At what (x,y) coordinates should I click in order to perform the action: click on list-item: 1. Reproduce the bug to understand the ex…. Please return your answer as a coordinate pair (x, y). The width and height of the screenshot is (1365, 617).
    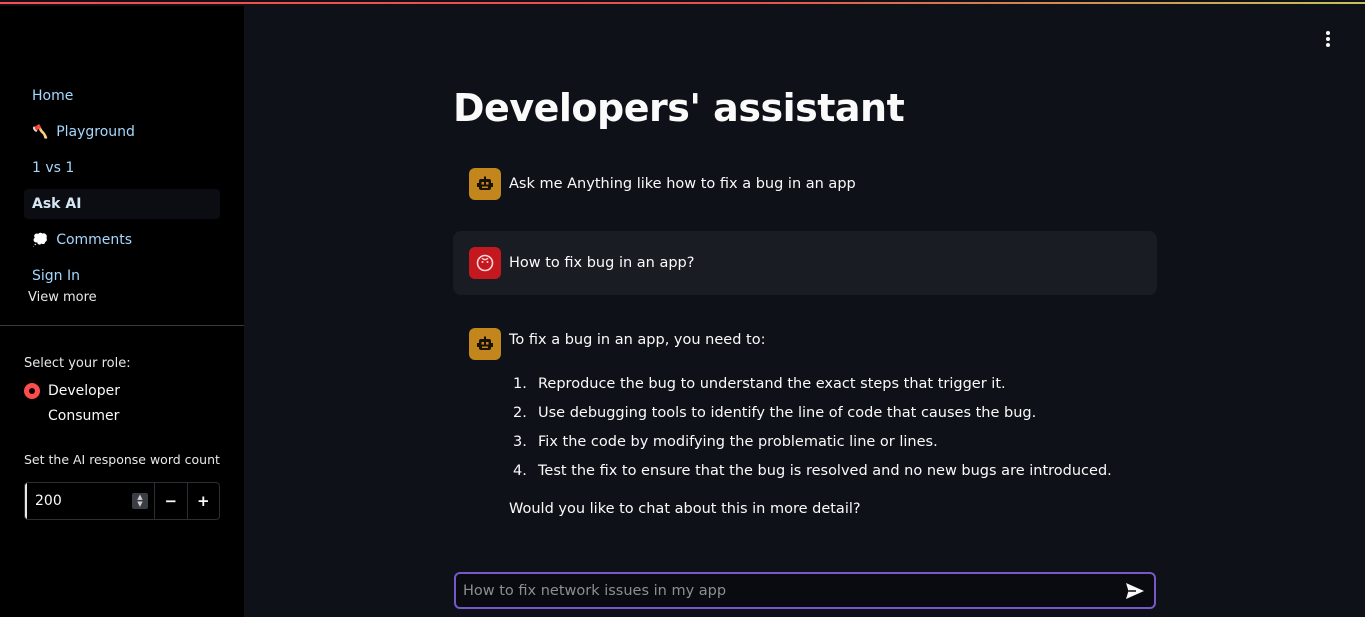
    Looking at the image, I should click on (819, 388).